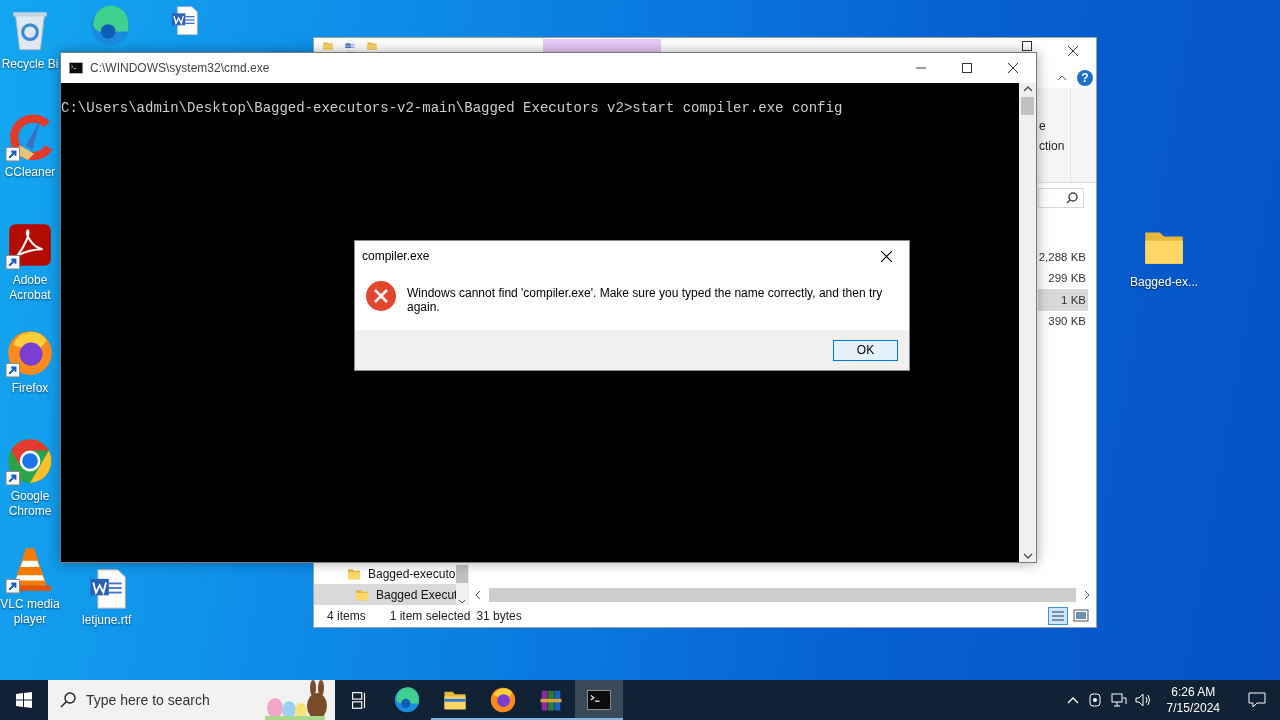  Describe the element at coordinates (1054, 126) in the screenshot. I see `ribbon-label: e` at that location.